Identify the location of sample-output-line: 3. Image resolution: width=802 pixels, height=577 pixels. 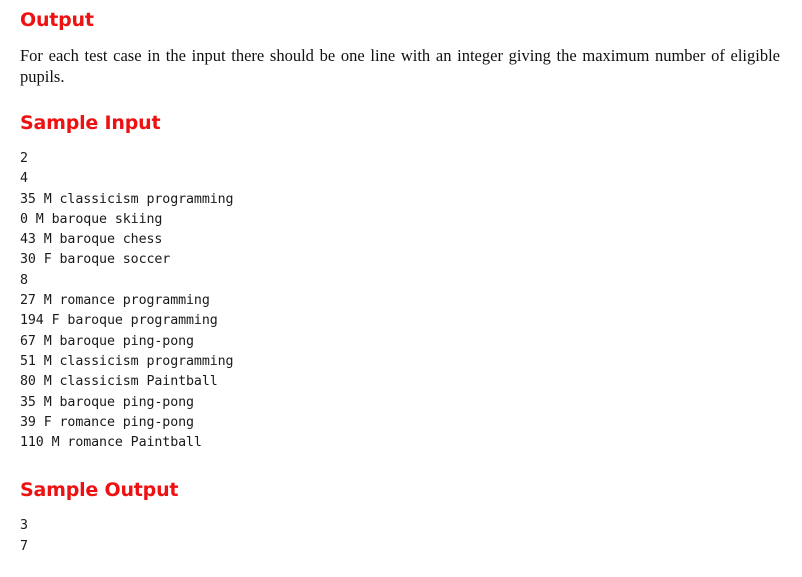
(24, 526).